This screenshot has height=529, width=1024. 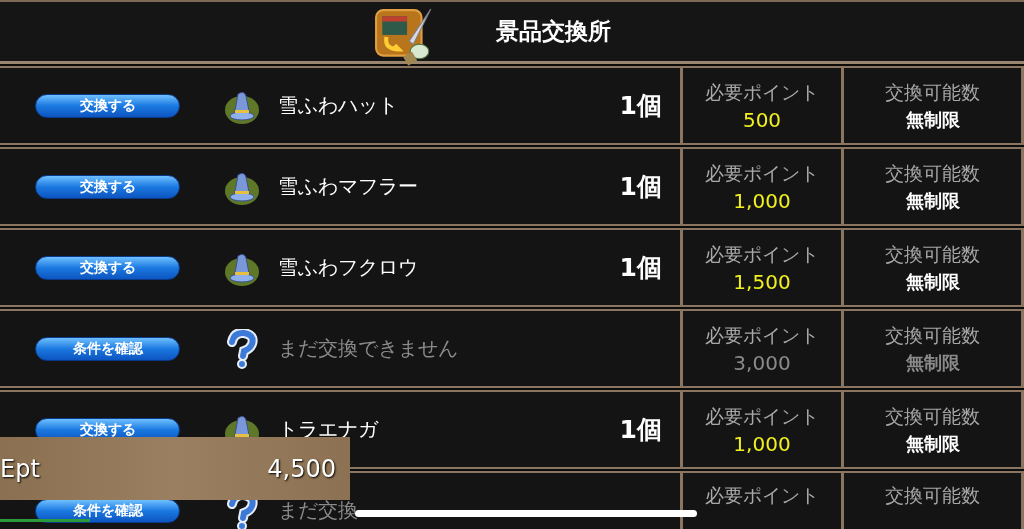 I want to click on item-name: 雪ふわマフラー, so click(x=348, y=186).